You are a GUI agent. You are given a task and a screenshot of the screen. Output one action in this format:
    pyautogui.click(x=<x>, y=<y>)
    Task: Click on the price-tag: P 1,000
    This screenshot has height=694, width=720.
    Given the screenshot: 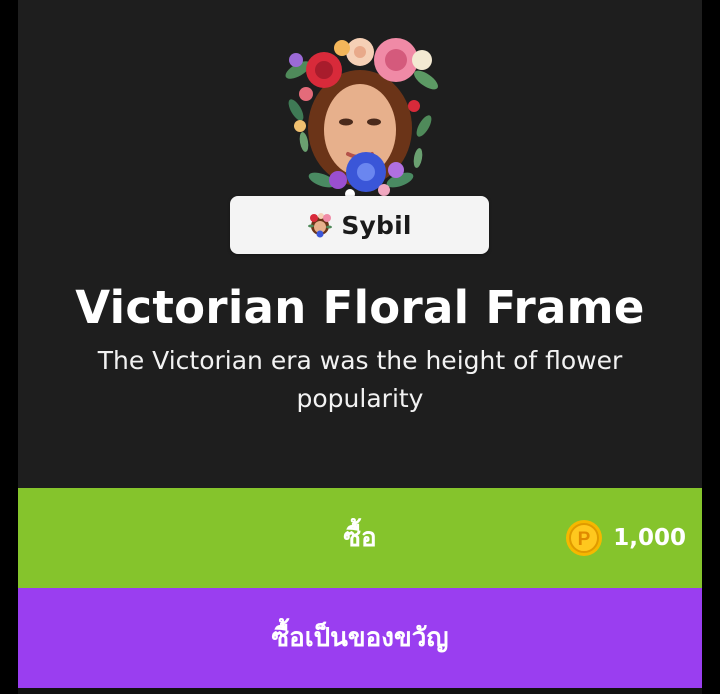 What is the action you would take?
    pyautogui.click(x=625, y=538)
    